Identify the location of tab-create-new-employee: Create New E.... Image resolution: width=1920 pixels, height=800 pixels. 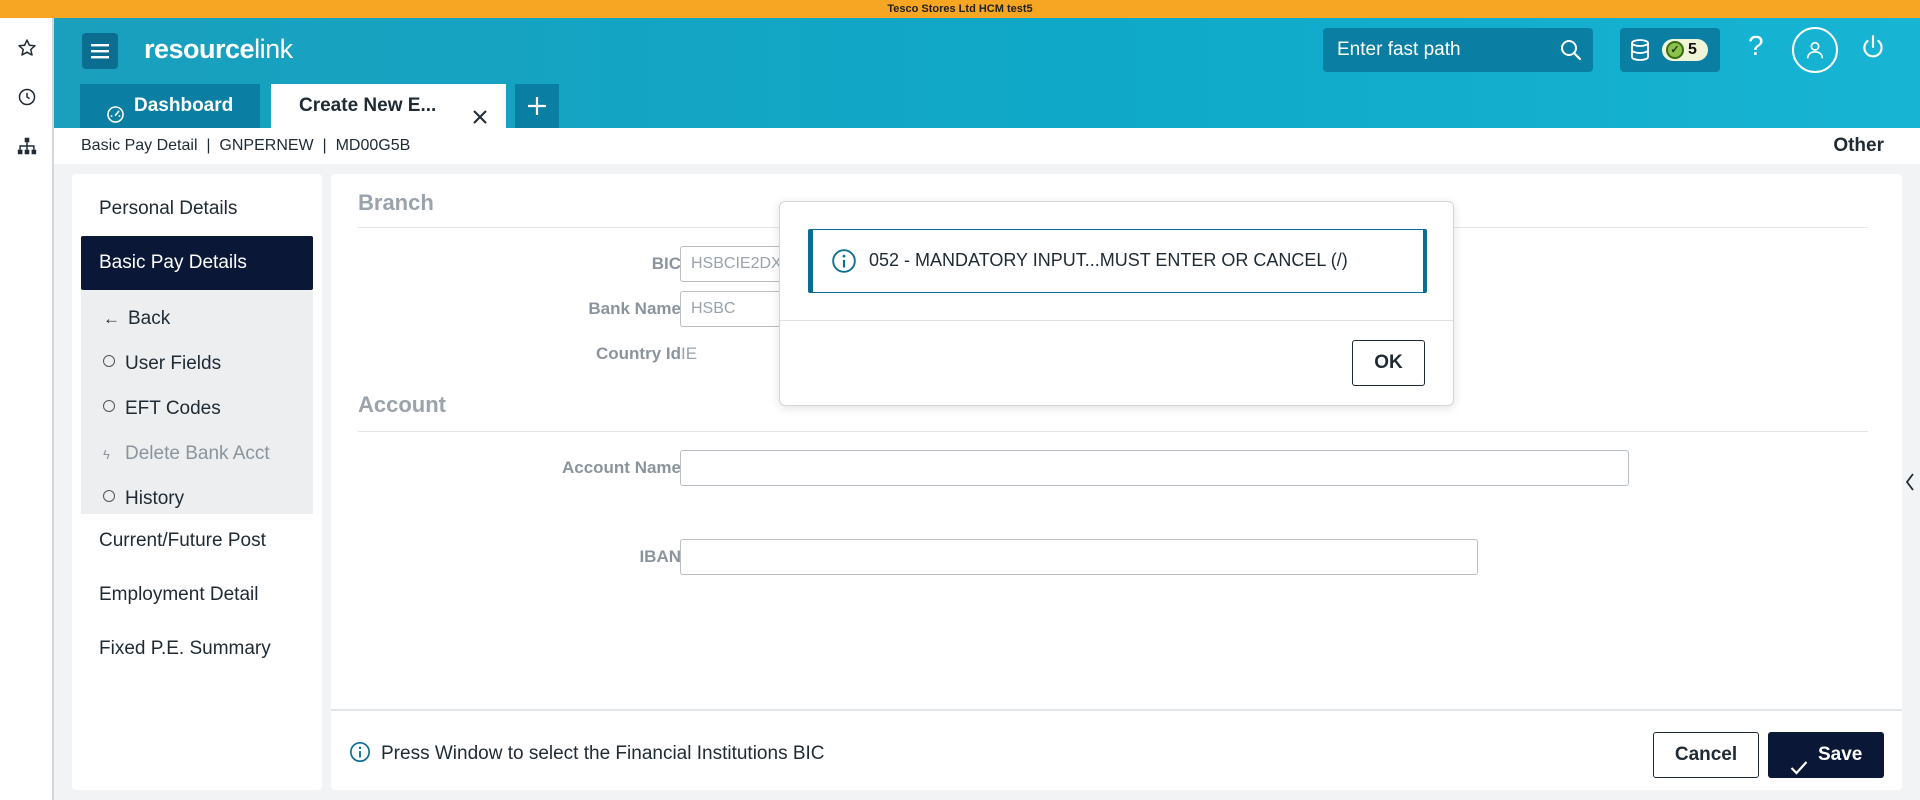
(388, 106).